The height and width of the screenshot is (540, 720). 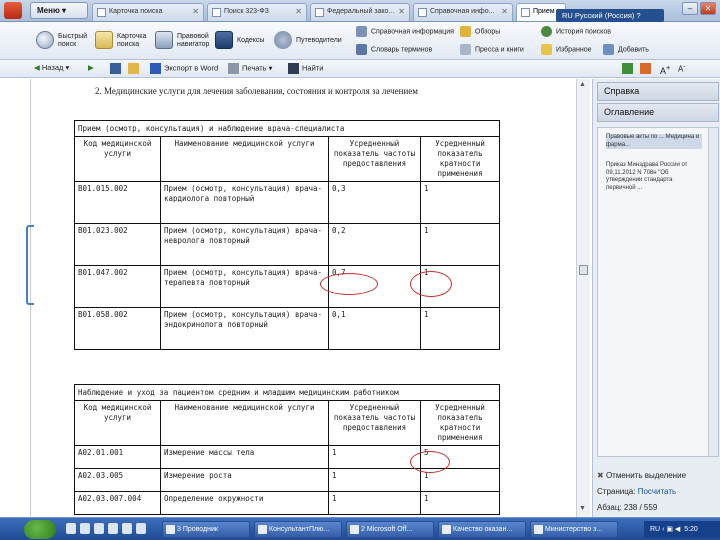 What do you see at coordinates (117, 202) in the screenshot?
I see `service-code: B01.015.002` at bounding box center [117, 202].